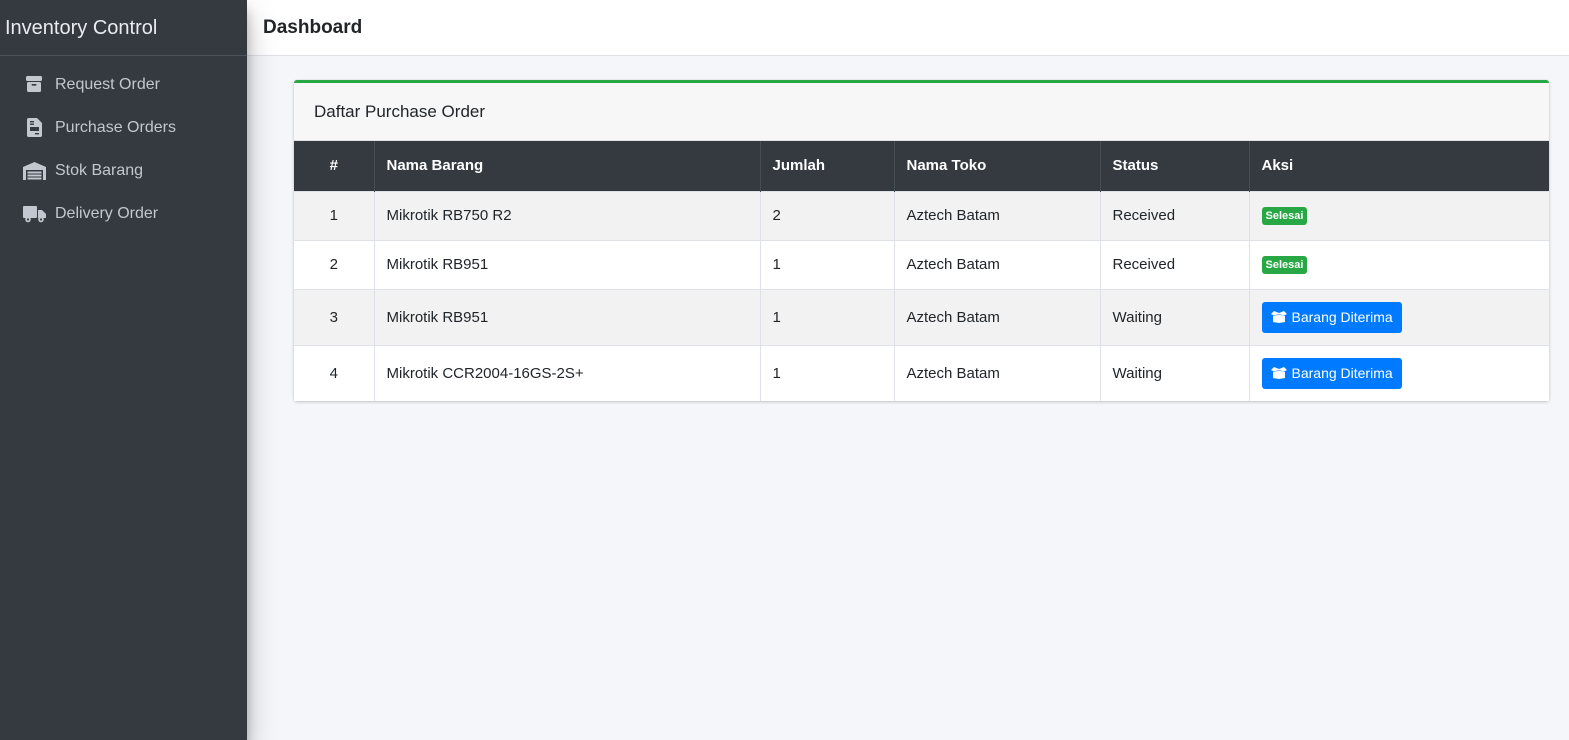 This screenshot has height=740, width=1569. Describe the element at coordinates (567, 372) in the screenshot. I see `cell-nama-barang: Mikrotik CCR2004-16GS-2S+` at that location.